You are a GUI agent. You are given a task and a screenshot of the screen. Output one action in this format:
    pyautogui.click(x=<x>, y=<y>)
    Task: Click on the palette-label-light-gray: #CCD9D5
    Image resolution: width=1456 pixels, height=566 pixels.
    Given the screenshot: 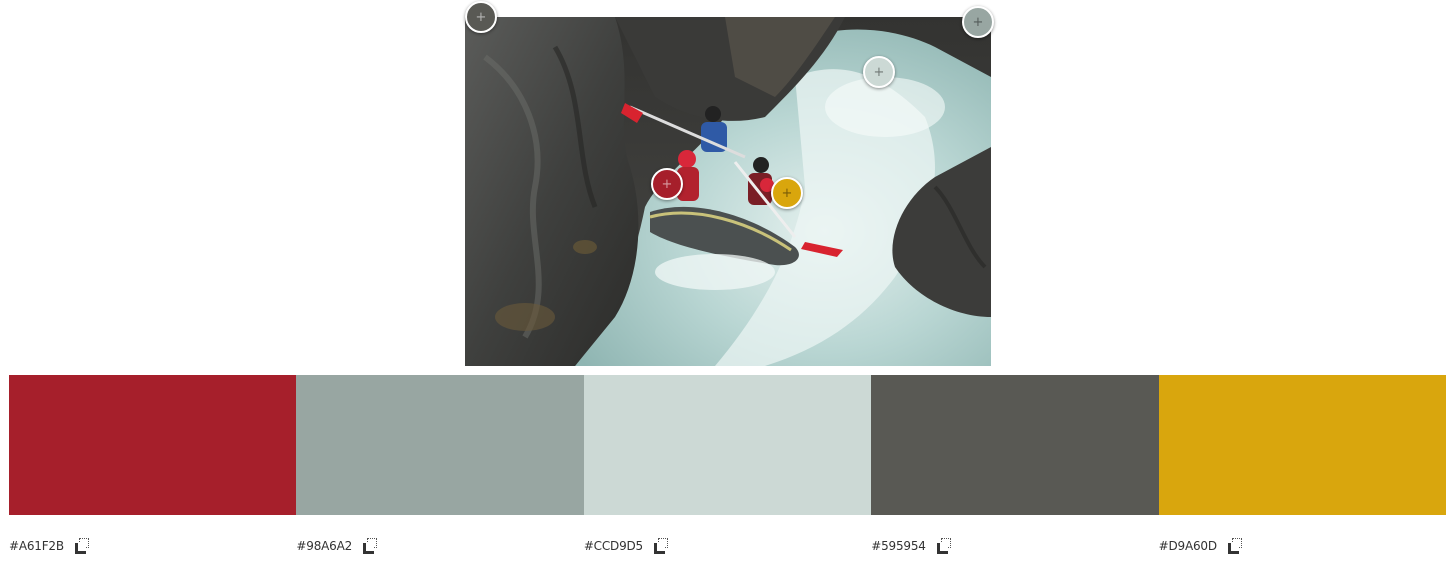 What is the action you would take?
    pyautogui.click(x=727, y=546)
    